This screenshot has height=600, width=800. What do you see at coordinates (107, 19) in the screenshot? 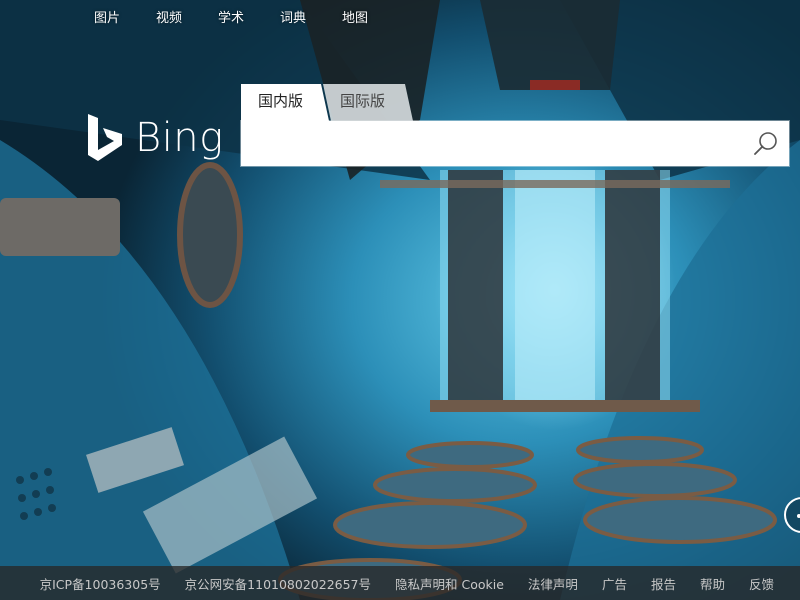
I see `nav-item-images: 图片` at bounding box center [107, 19].